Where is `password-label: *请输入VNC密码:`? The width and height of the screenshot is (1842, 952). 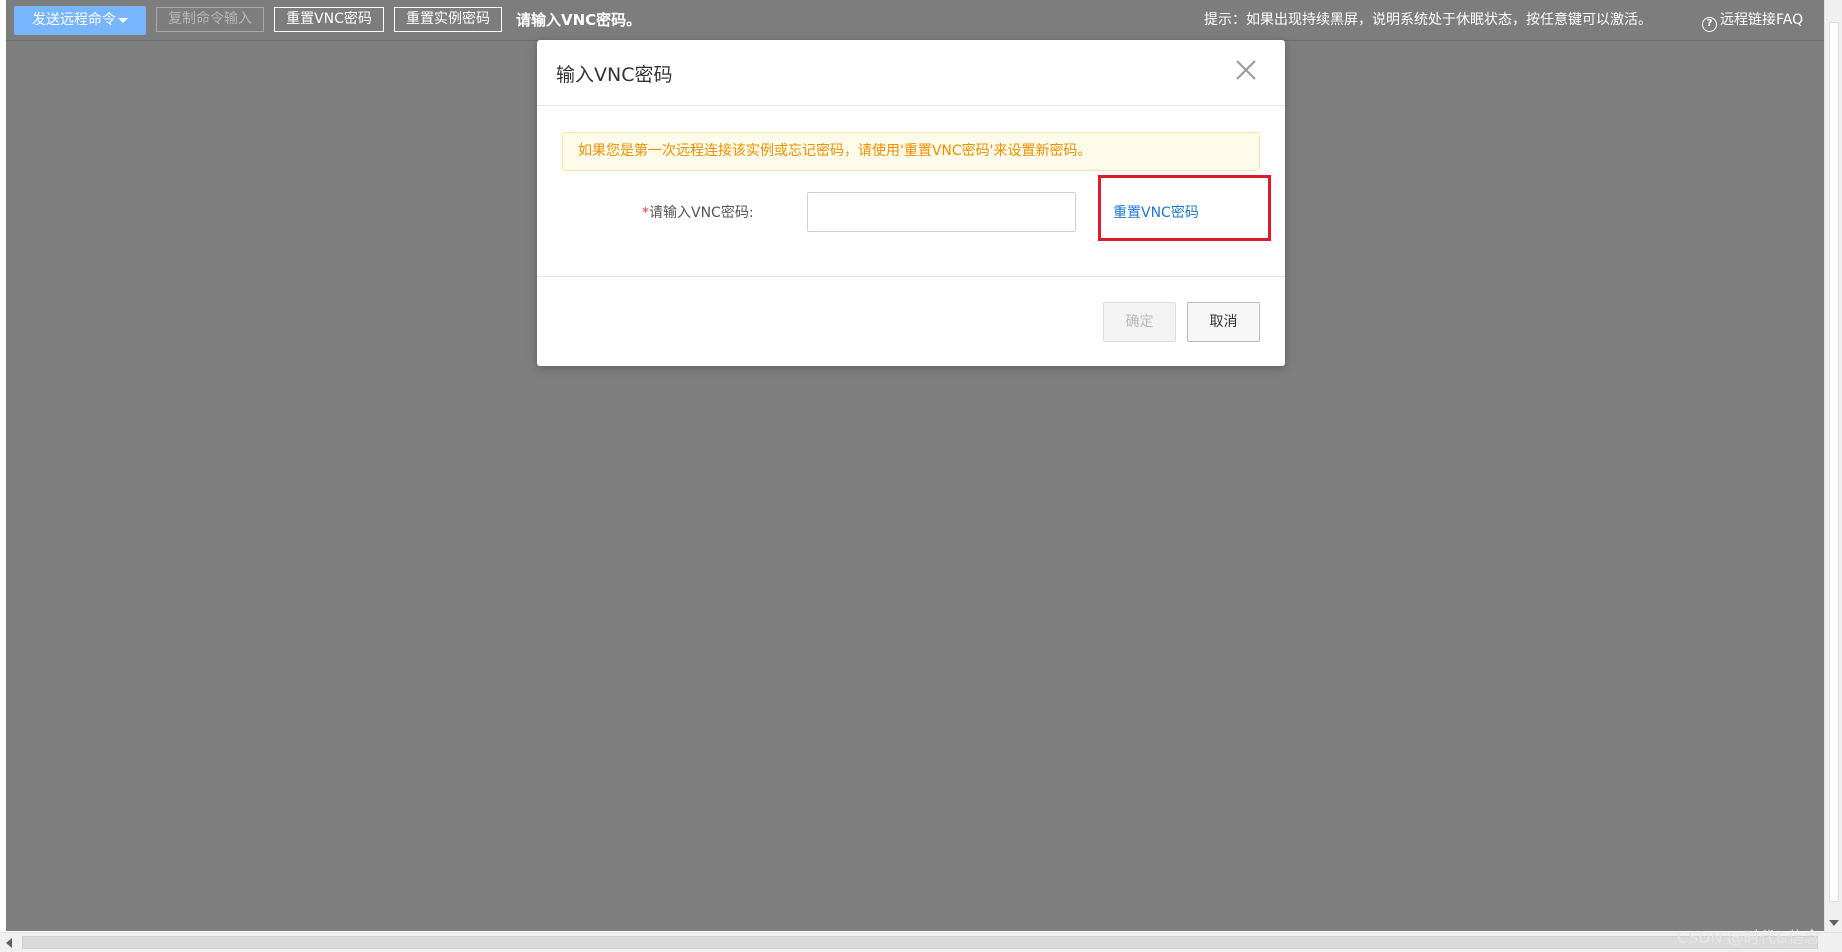 password-label: *请输入VNC密码: is located at coordinates (698, 212).